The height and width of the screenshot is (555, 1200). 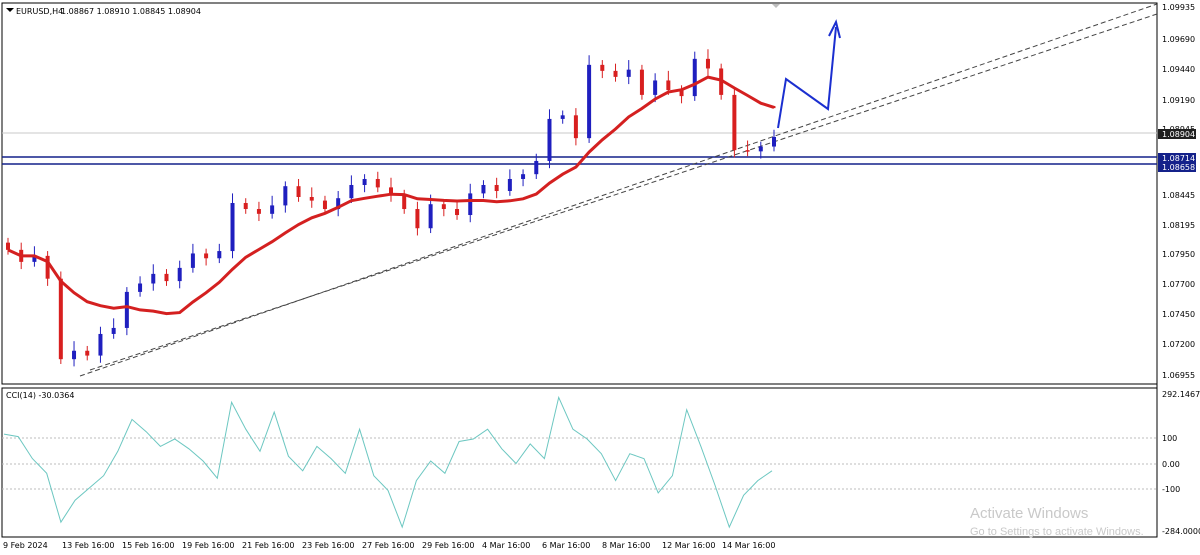 What do you see at coordinates (1029, 513) in the screenshot?
I see `activate-windows-title: Activate Windows` at bounding box center [1029, 513].